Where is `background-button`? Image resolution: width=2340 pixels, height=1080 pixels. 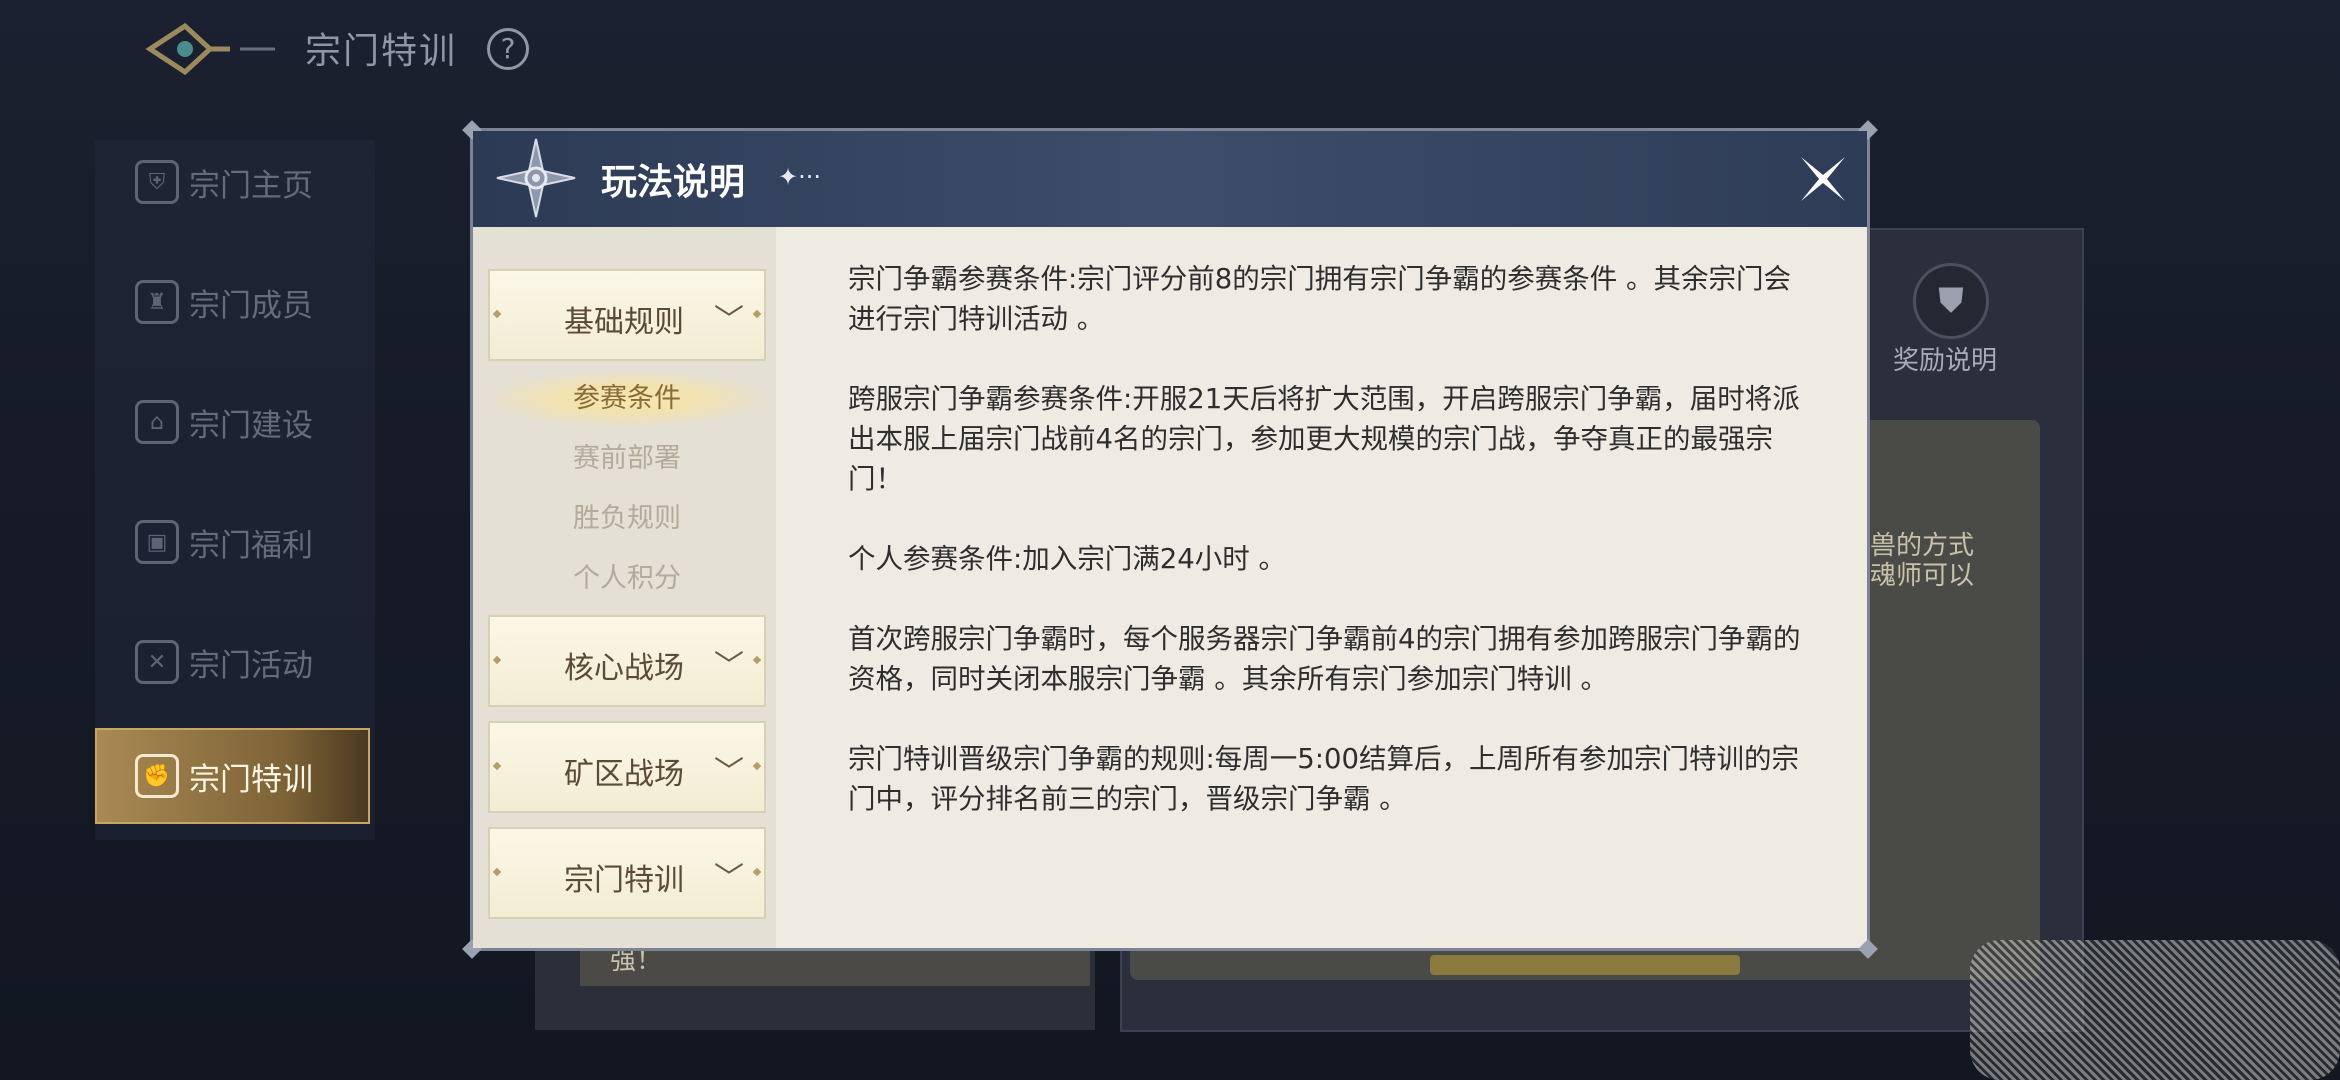 background-button is located at coordinates (1585, 965).